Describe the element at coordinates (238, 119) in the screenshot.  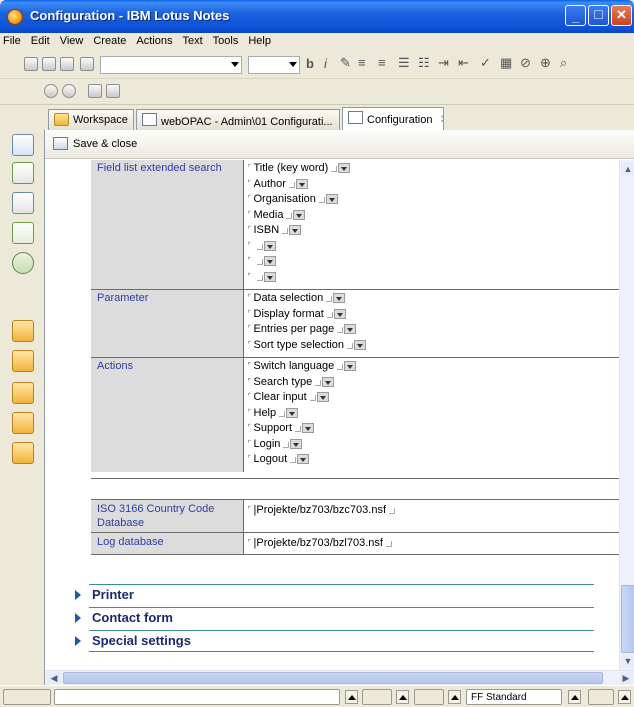
I see `tab-webopac-admin: webOPAC - Admin\01 Configurati... ✕` at that location.